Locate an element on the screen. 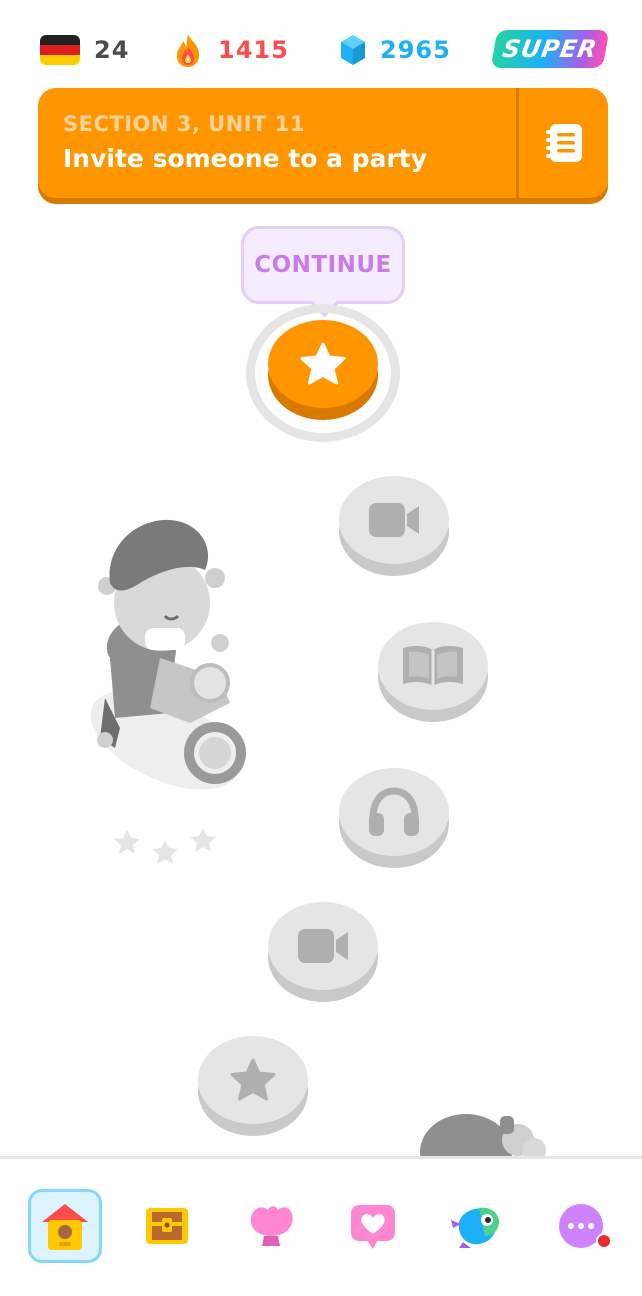 Image resolution: width=642 pixels, height=1296 pixels. home-icon is located at coordinates (65, 1227).